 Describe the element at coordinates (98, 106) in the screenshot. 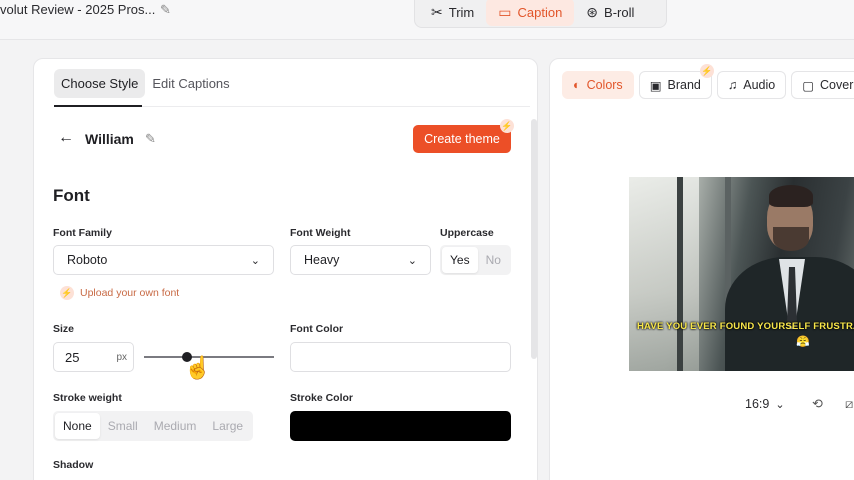

I see `active-tab-indicator` at that location.